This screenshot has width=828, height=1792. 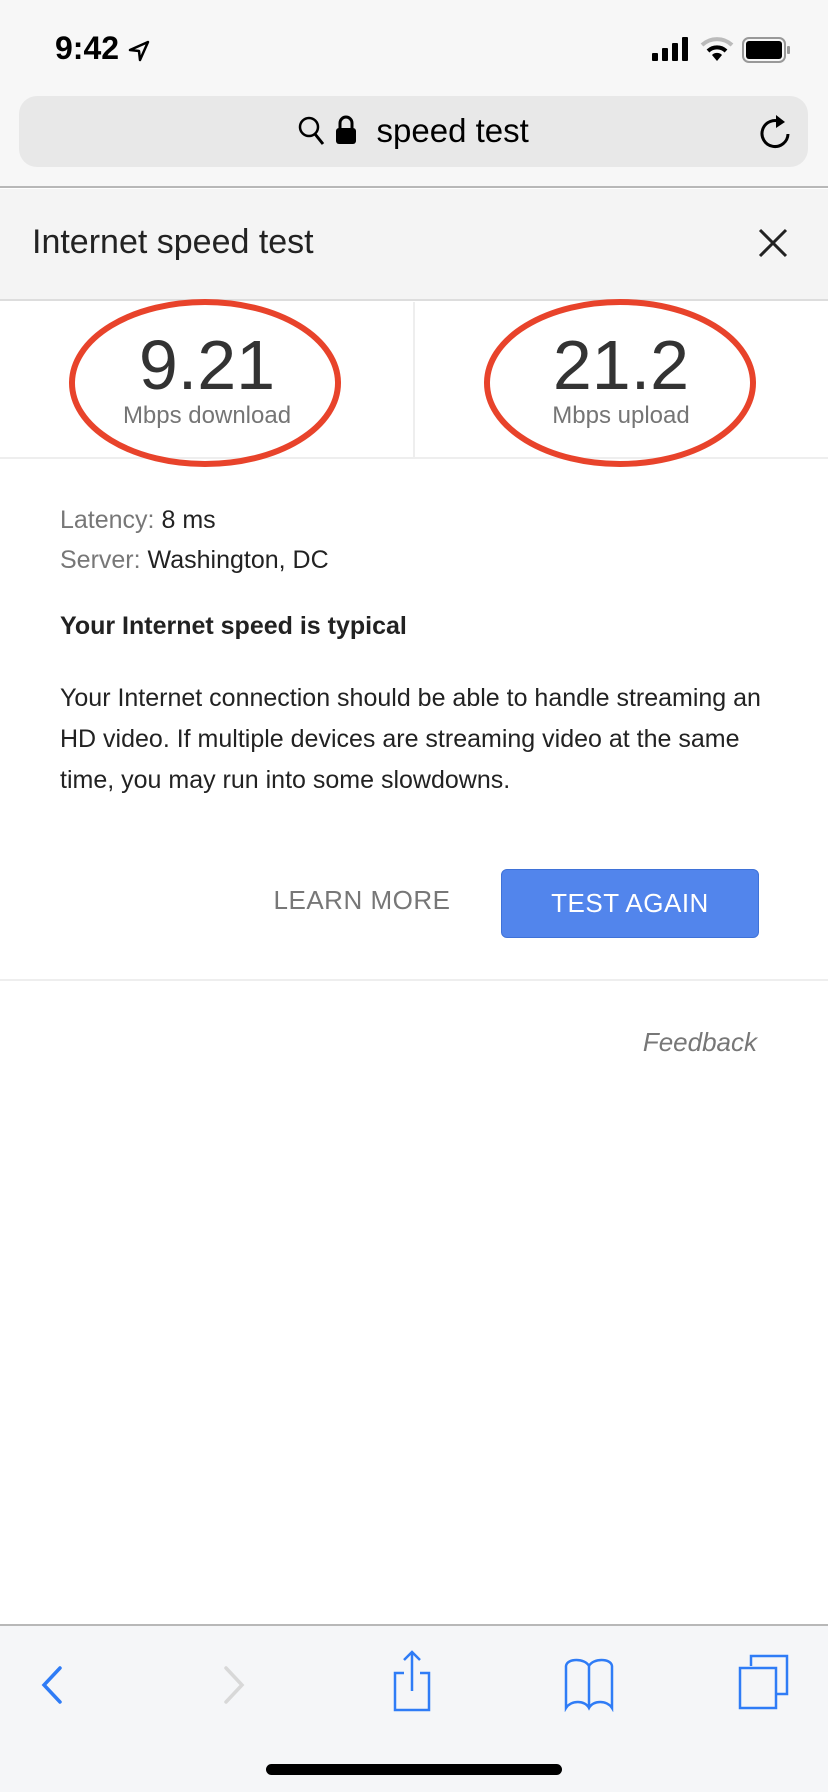 I want to click on feedback-link: Feedback, so click(x=700, y=1042).